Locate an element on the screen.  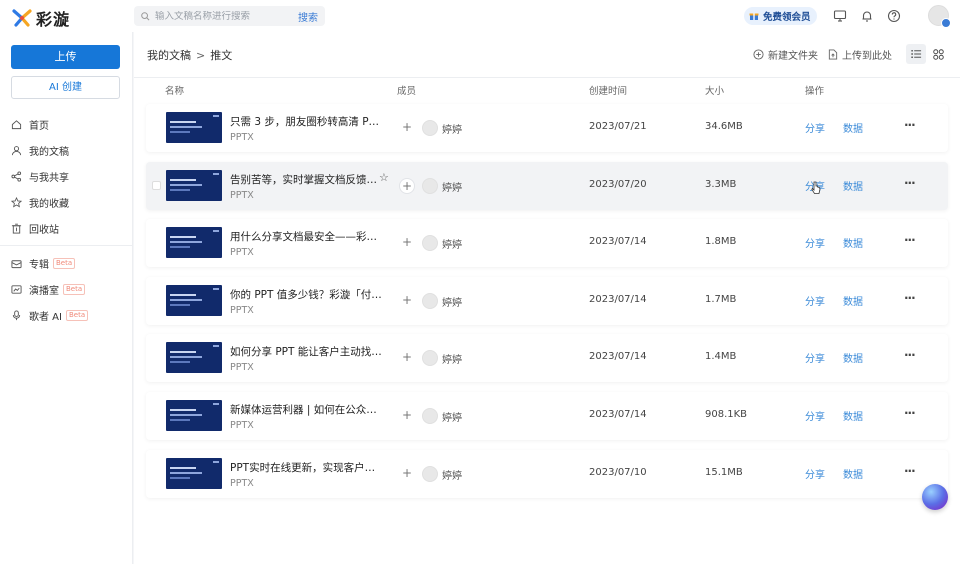
ai-create-button: AI 创建 is located at coordinates (65, 87).